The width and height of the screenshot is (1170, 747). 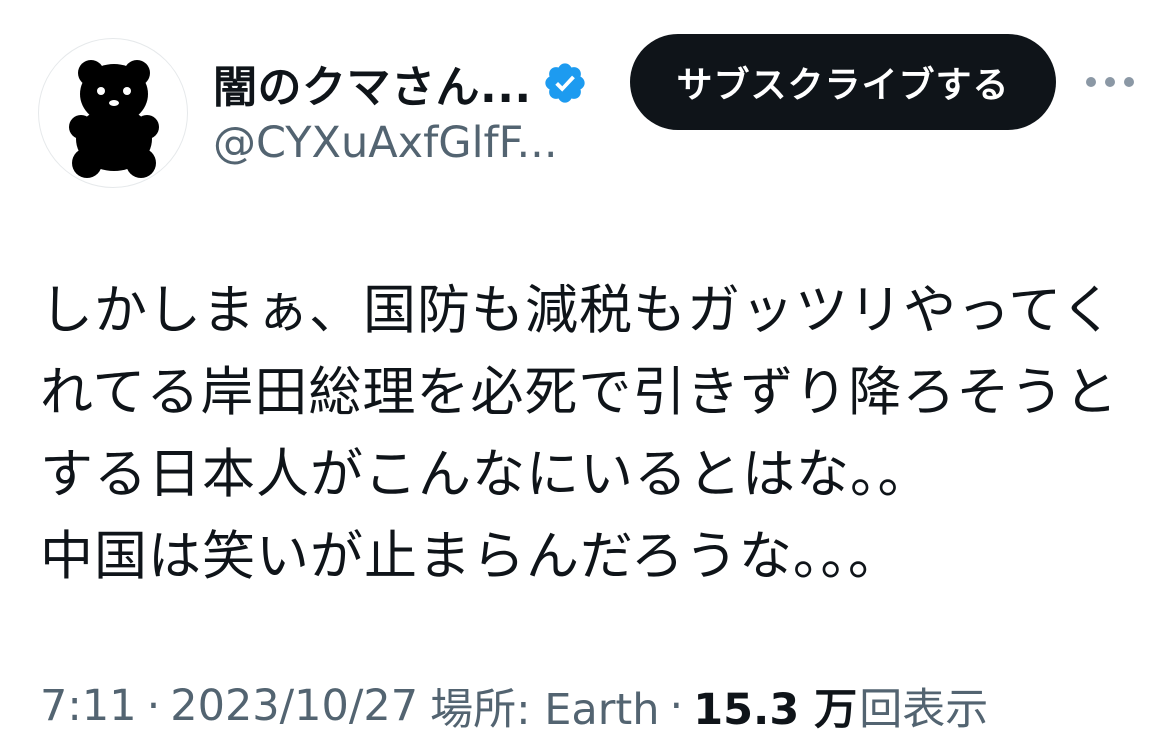 I want to click on tweet-line: しかしまぁ、国防も減税もガッツリやってく, so click(x=577, y=310).